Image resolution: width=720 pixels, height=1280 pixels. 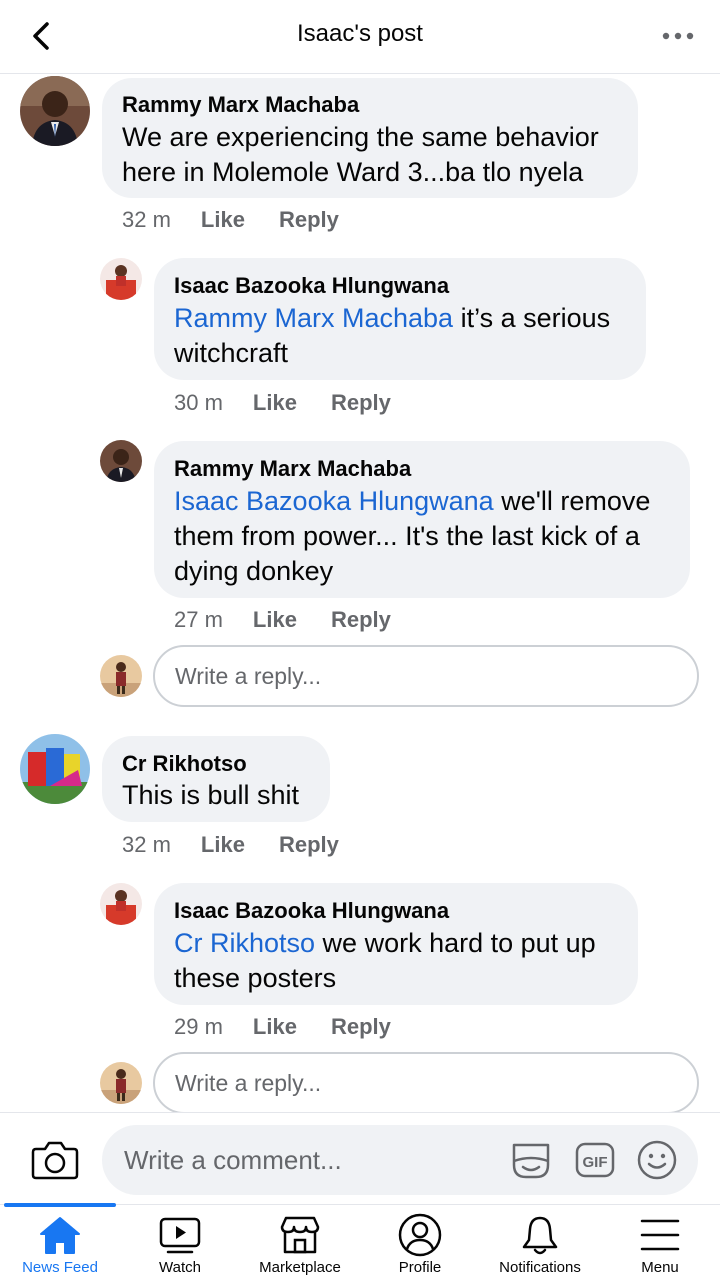 What do you see at coordinates (540, 1267) in the screenshot?
I see `nav-label: Notifications` at bounding box center [540, 1267].